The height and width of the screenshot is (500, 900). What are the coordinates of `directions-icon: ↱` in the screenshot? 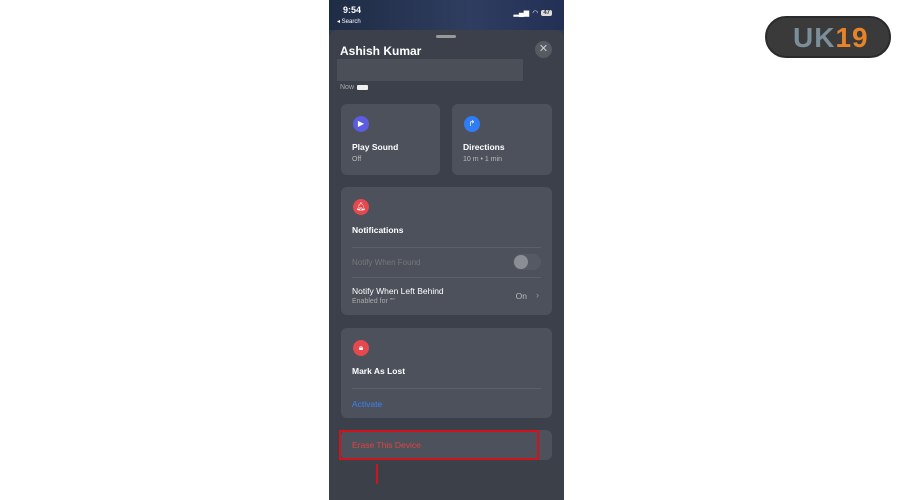 It's located at (472, 124).